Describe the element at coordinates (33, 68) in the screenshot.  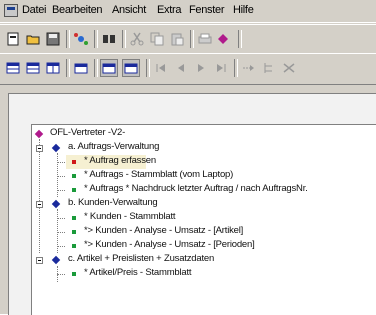
I see `form-icon` at that location.